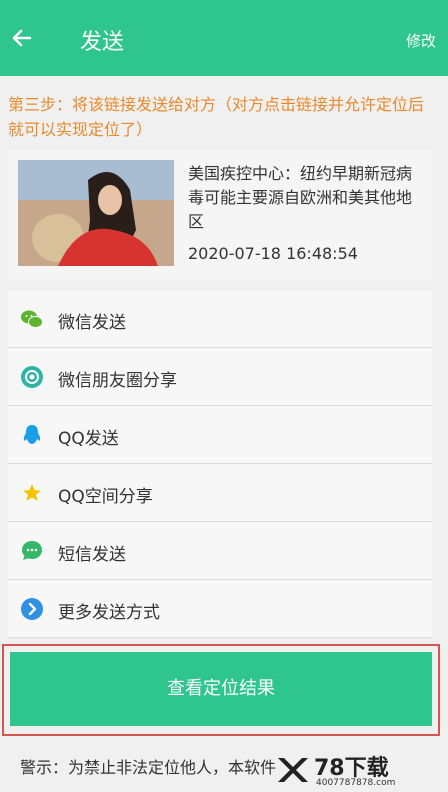 The image size is (448, 792). Describe the element at coordinates (22, 38) in the screenshot. I see `back-arrow-icon` at that location.